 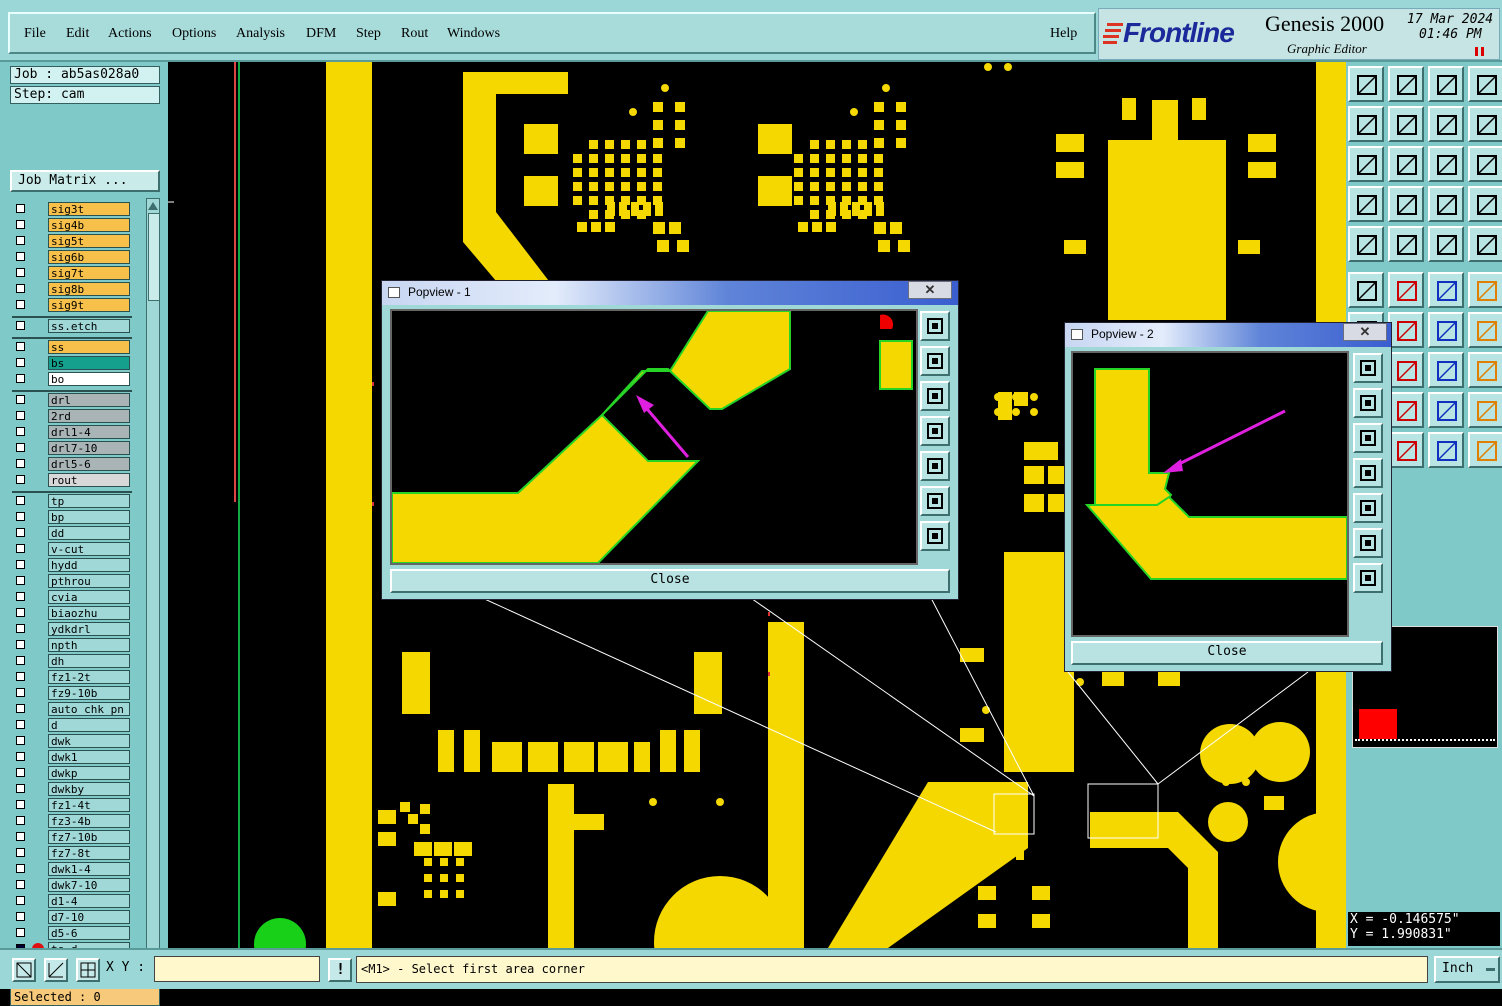 I want to click on layer-name: drl1-4, so click(x=89, y=432).